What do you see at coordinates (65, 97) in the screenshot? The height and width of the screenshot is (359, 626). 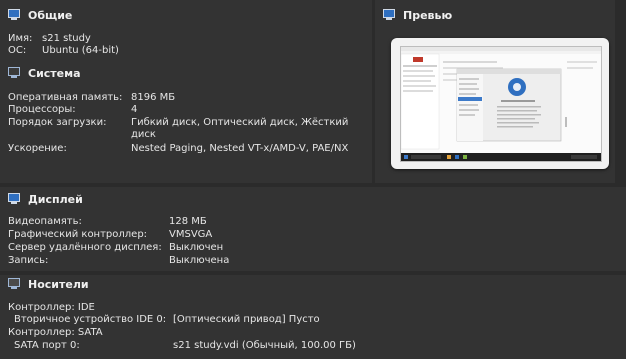 I see `row-key: Оперативная память:` at bounding box center [65, 97].